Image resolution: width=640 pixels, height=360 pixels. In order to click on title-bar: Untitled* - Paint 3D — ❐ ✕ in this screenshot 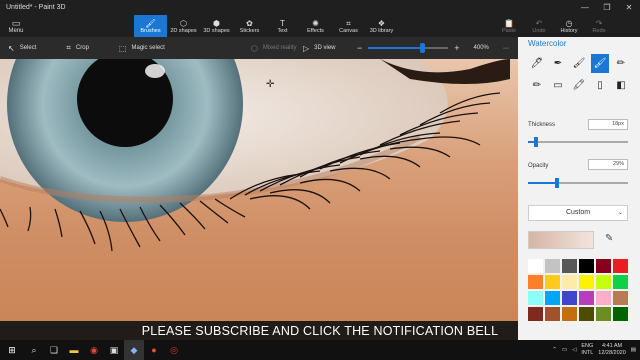, I will do `click(320, 7)`.